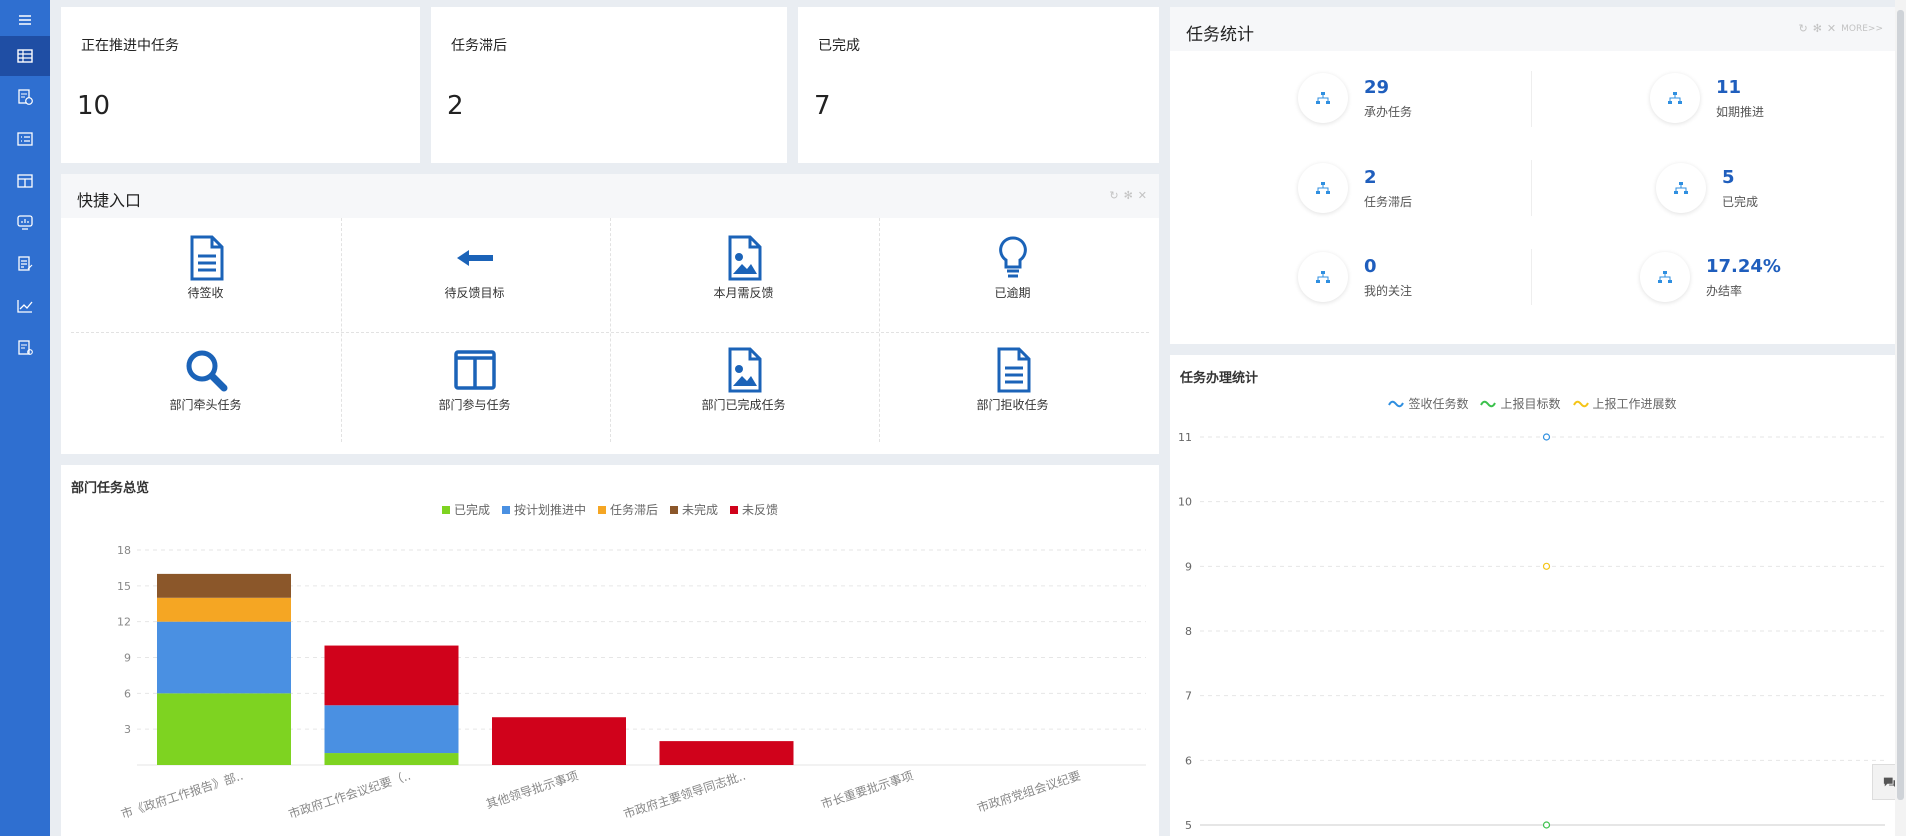  I want to click on sidebar-item-edit, so click(25, 264).